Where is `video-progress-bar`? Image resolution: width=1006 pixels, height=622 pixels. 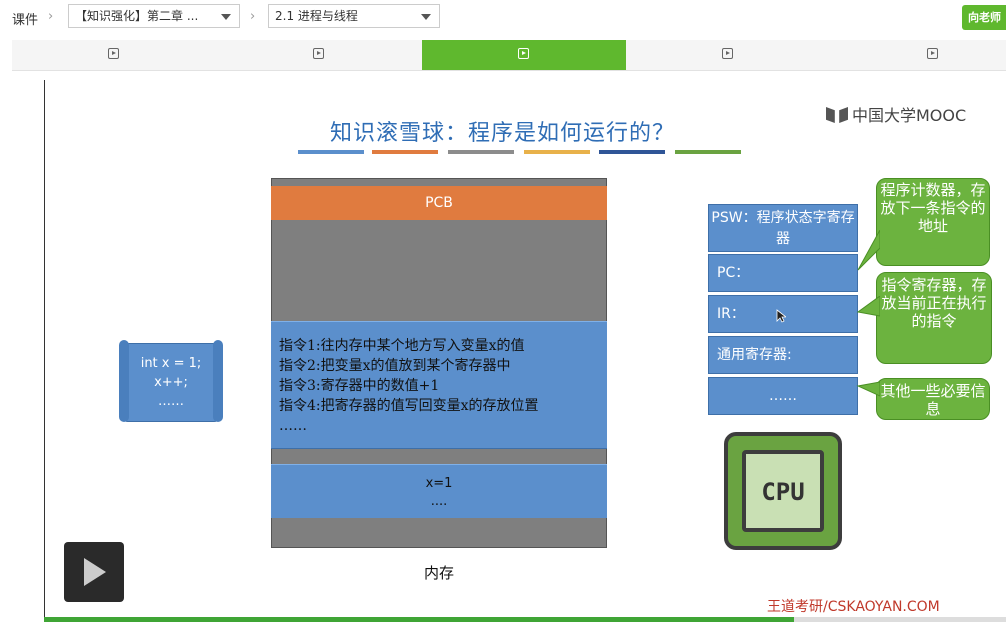 video-progress-bar is located at coordinates (525, 619).